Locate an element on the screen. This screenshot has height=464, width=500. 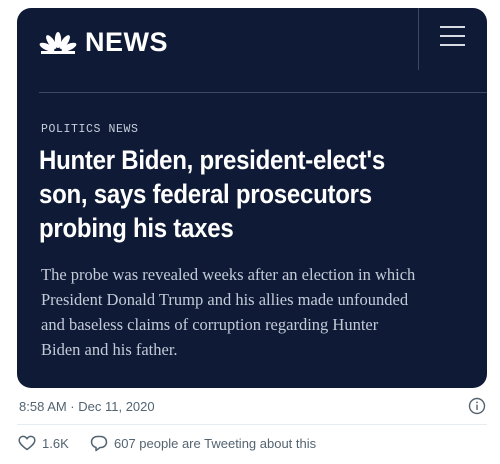
hamburger-menu-icon is located at coordinates (452, 36).